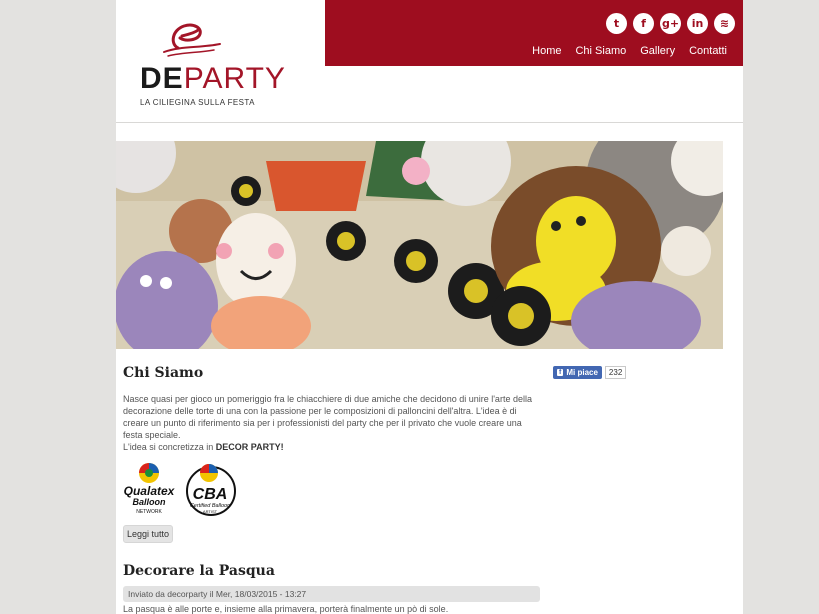 The image size is (819, 614). Describe the element at coordinates (600, 51) in the screenshot. I see `nav-chi-siamo: Chi Siamo` at that location.